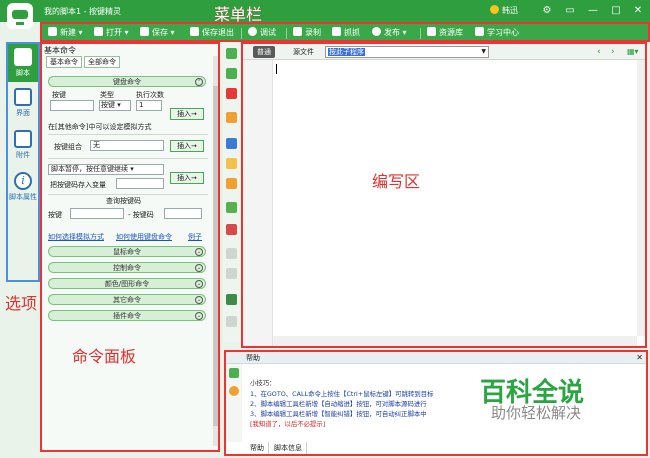  What do you see at coordinates (195, 237) in the screenshot?
I see `link-example: 例子` at bounding box center [195, 237].